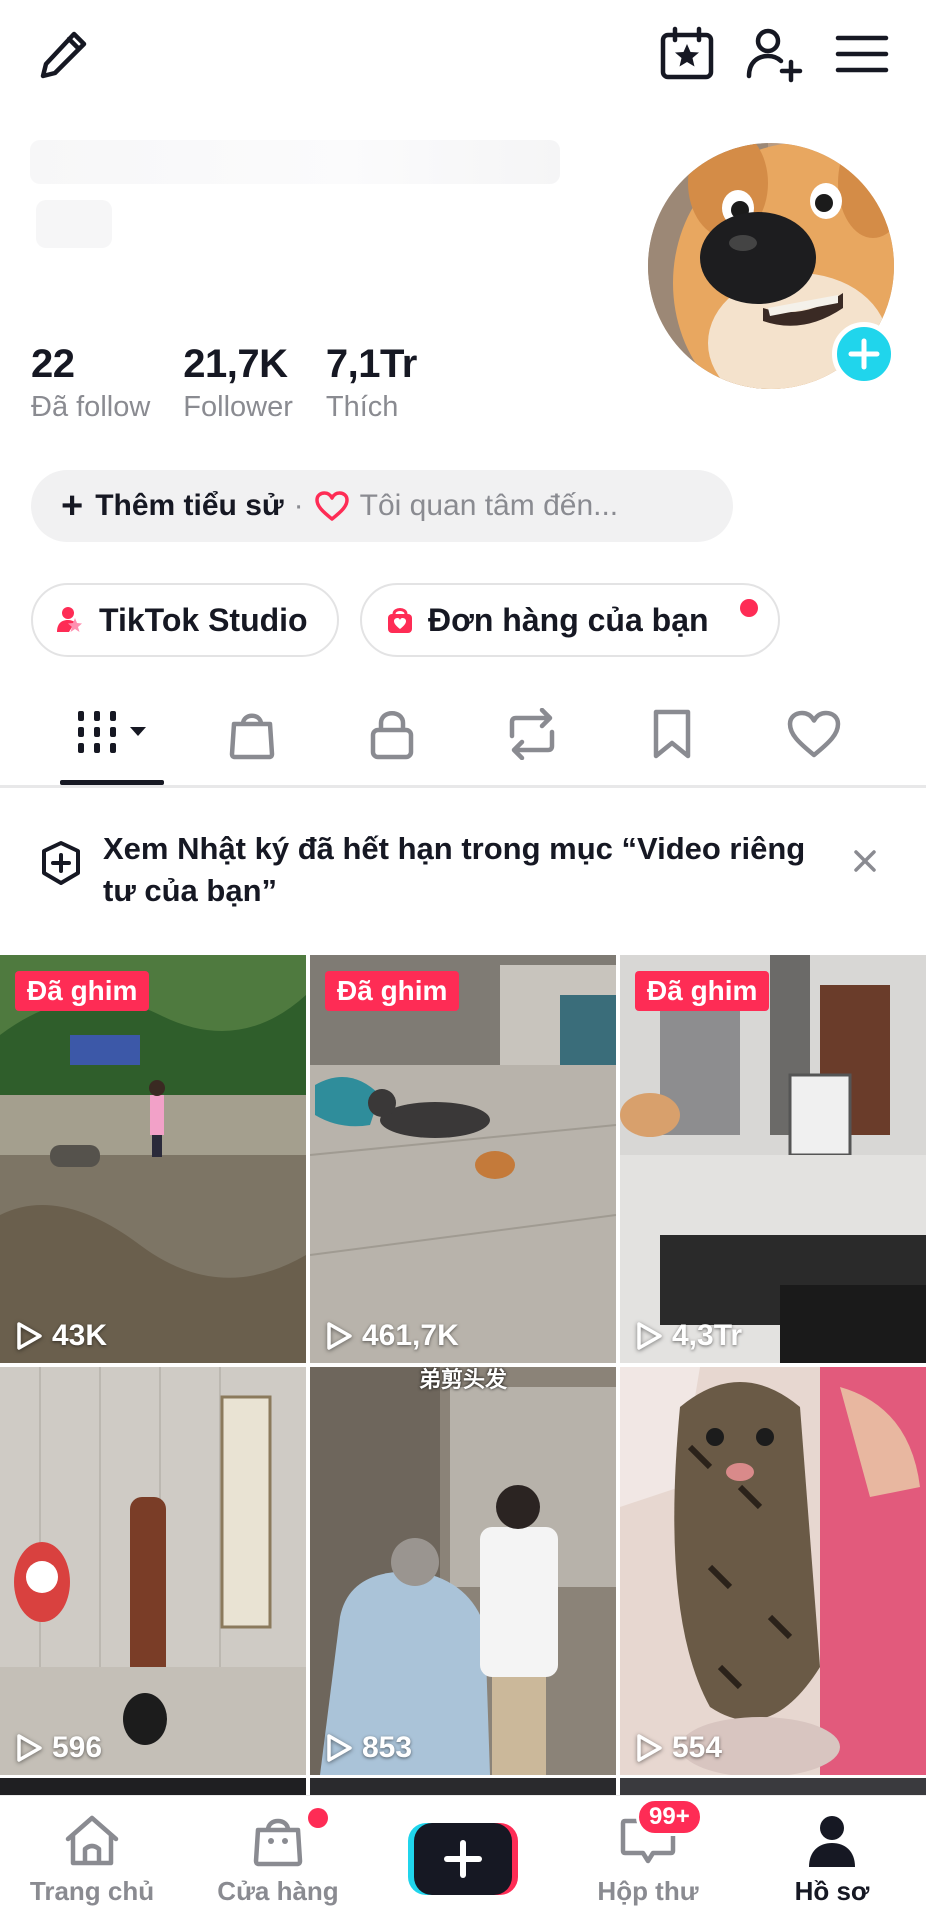 The width and height of the screenshot is (926, 1920). I want to click on heart-outline-icon, so click(332, 506).